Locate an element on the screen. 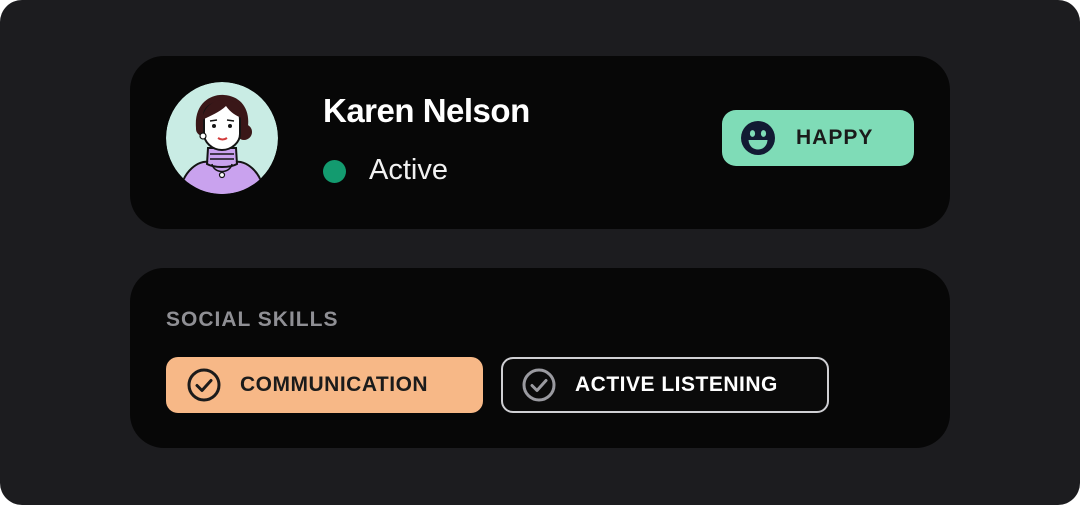 Image resolution: width=1080 pixels, height=505 pixels. status-indicator-dot is located at coordinates (334, 171).